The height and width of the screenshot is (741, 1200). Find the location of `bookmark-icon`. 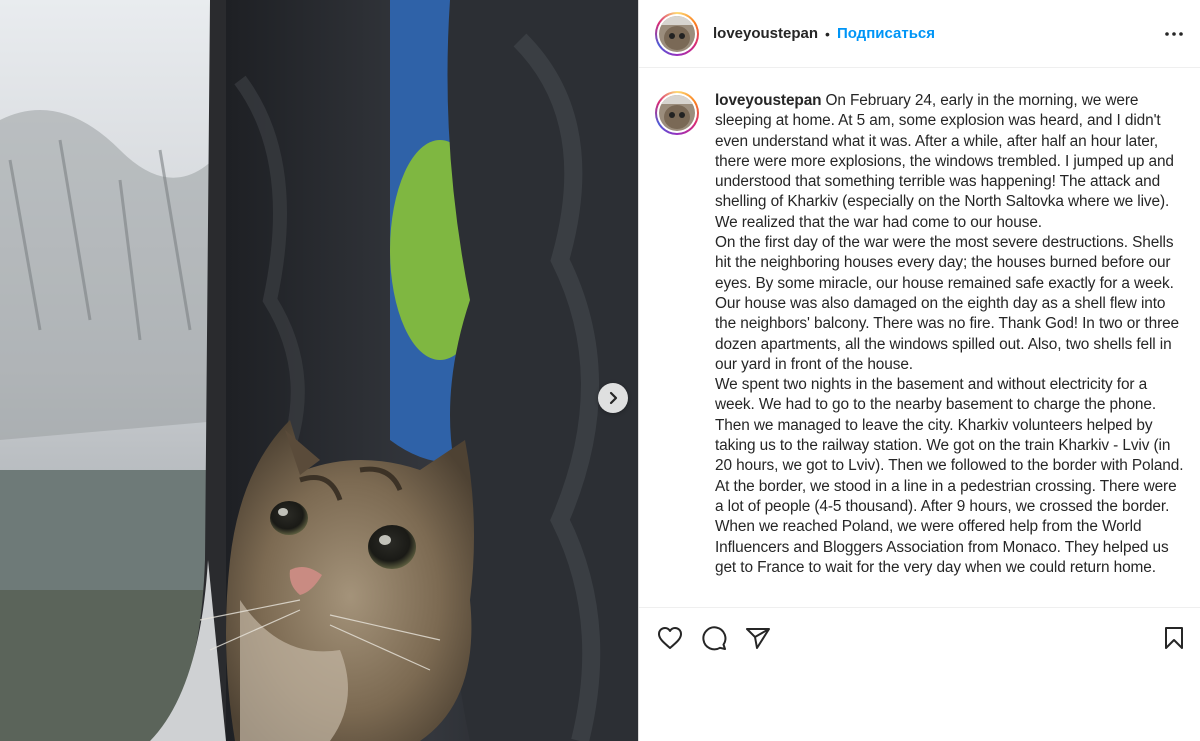

bookmark-icon is located at coordinates (1174, 637).